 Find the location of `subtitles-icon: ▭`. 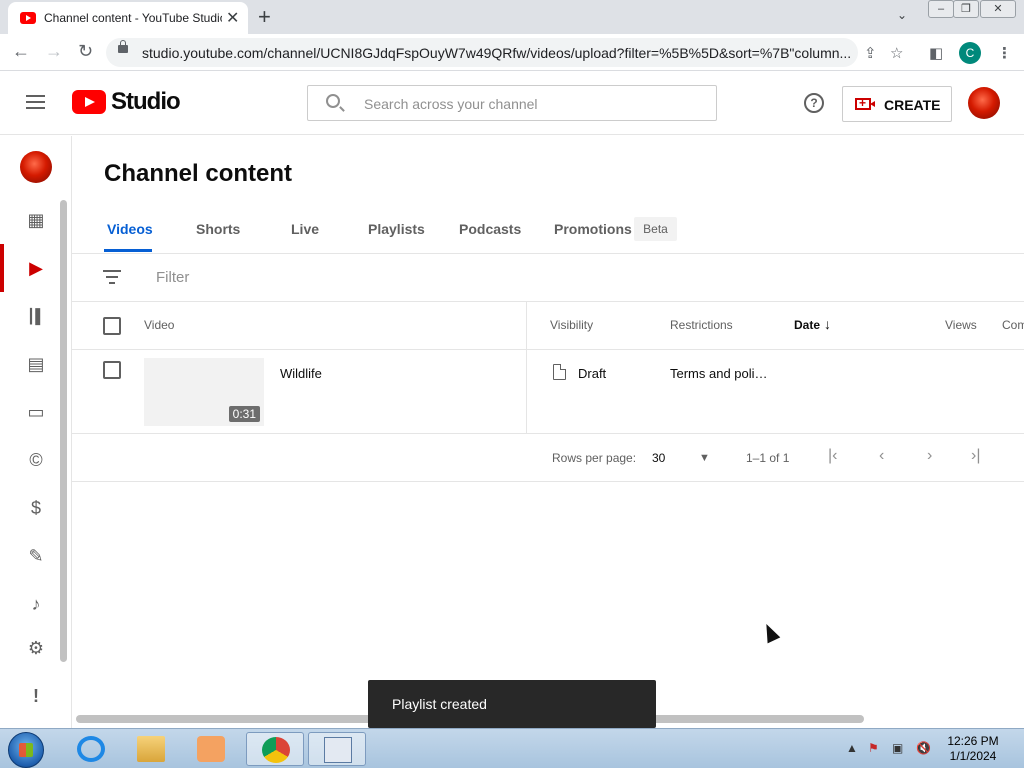

subtitles-icon: ▭ is located at coordinates (36, 412).